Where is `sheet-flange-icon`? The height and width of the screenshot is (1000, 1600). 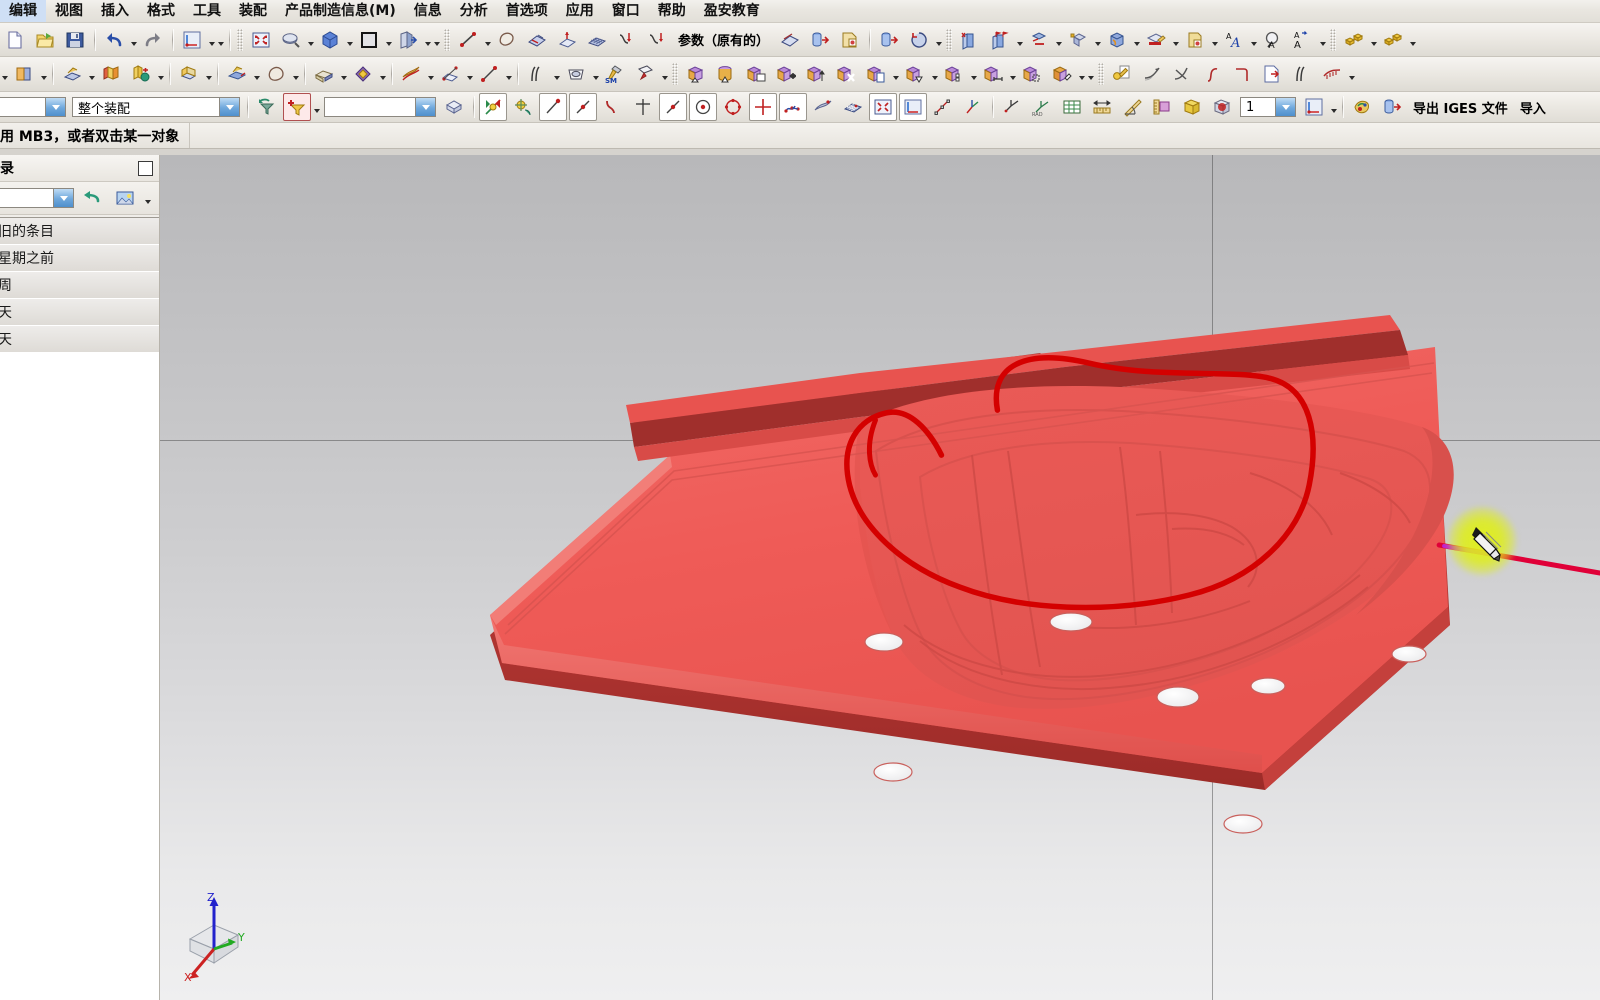
sheet-flange-icon is located at coordinates (24, 74).